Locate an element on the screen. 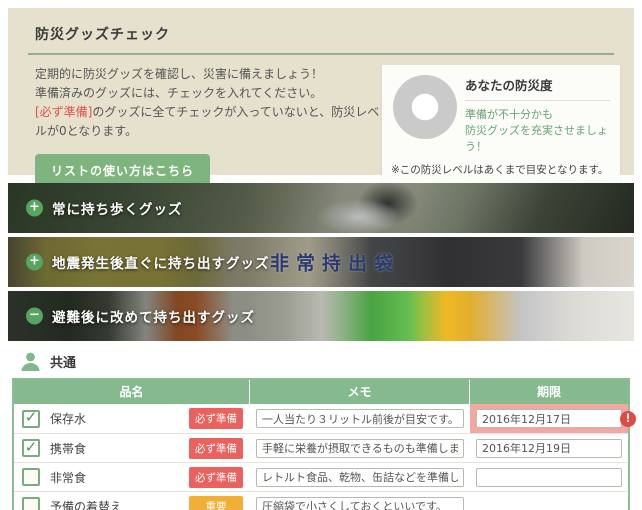 The image size is (642, 510). page-title: 防災グッズチェック is located at coordinates (102, 35).